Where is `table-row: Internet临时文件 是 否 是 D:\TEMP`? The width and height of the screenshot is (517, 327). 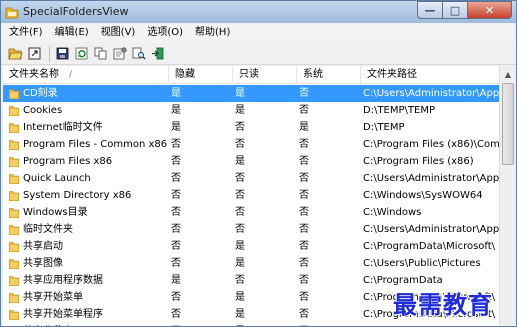 table-row: Internet临时文件 是 否 是 D:\TEMP is located at coordinates (251, 127).